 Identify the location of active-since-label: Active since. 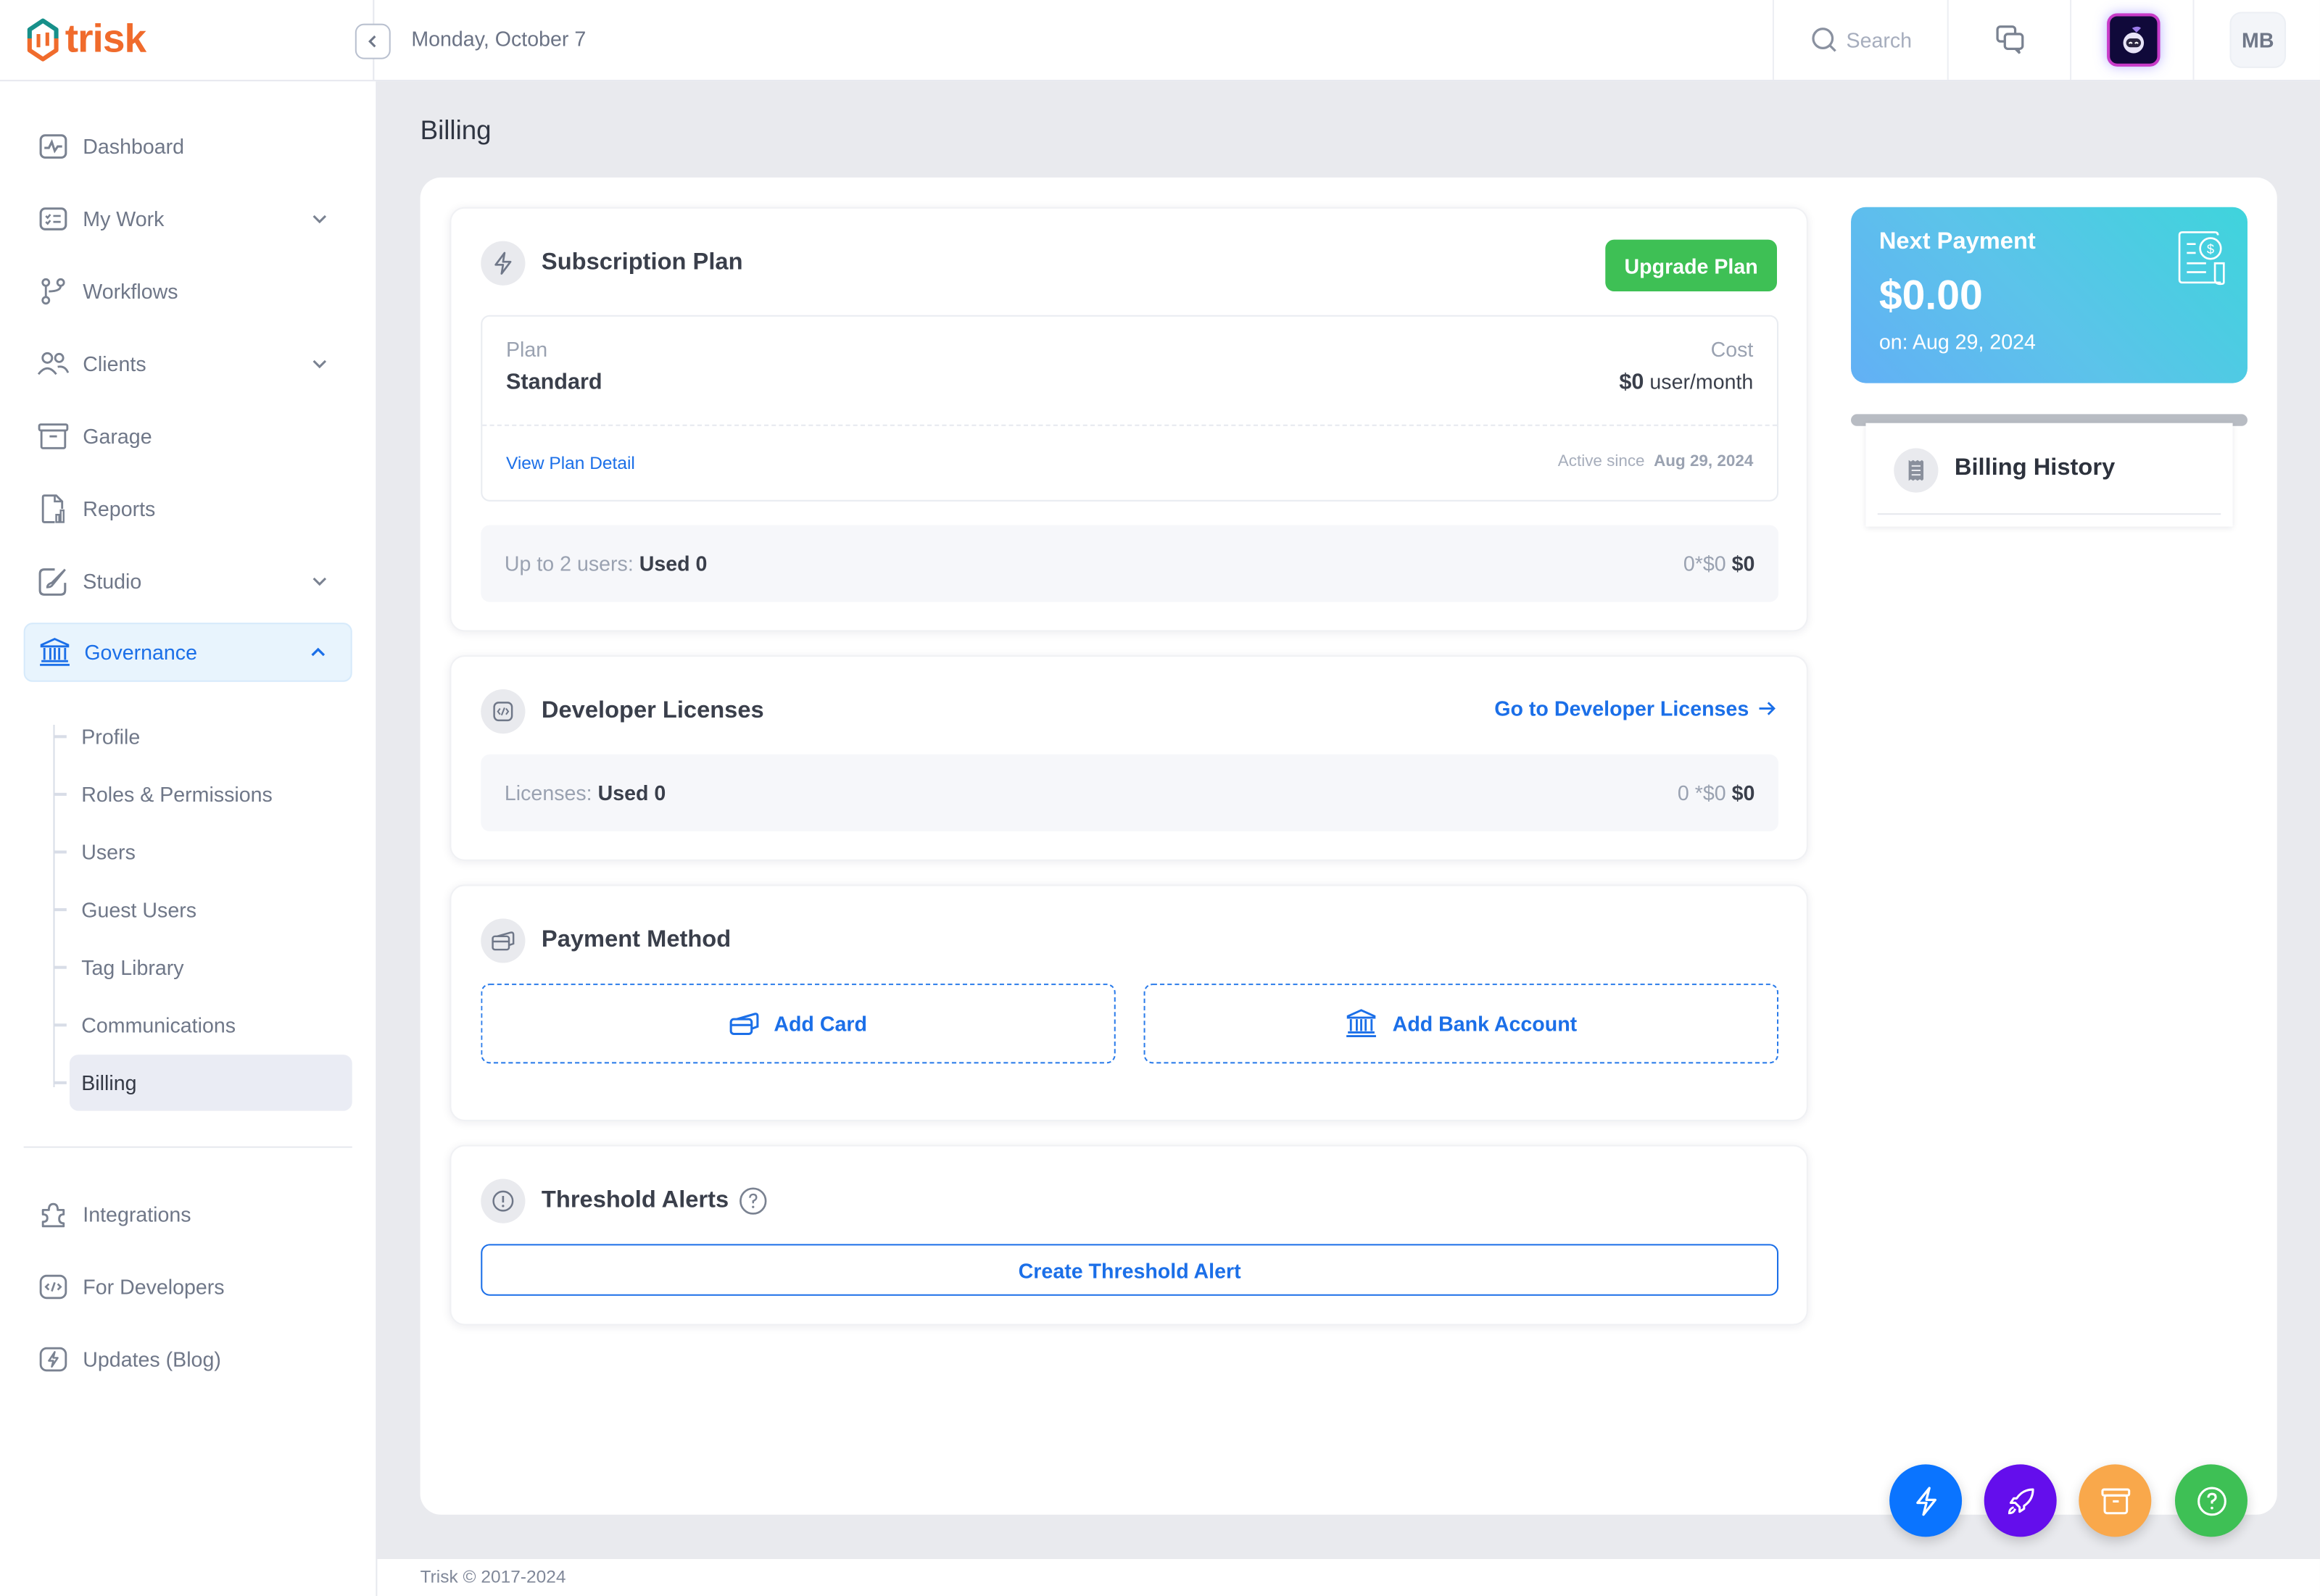
(1601, 461).